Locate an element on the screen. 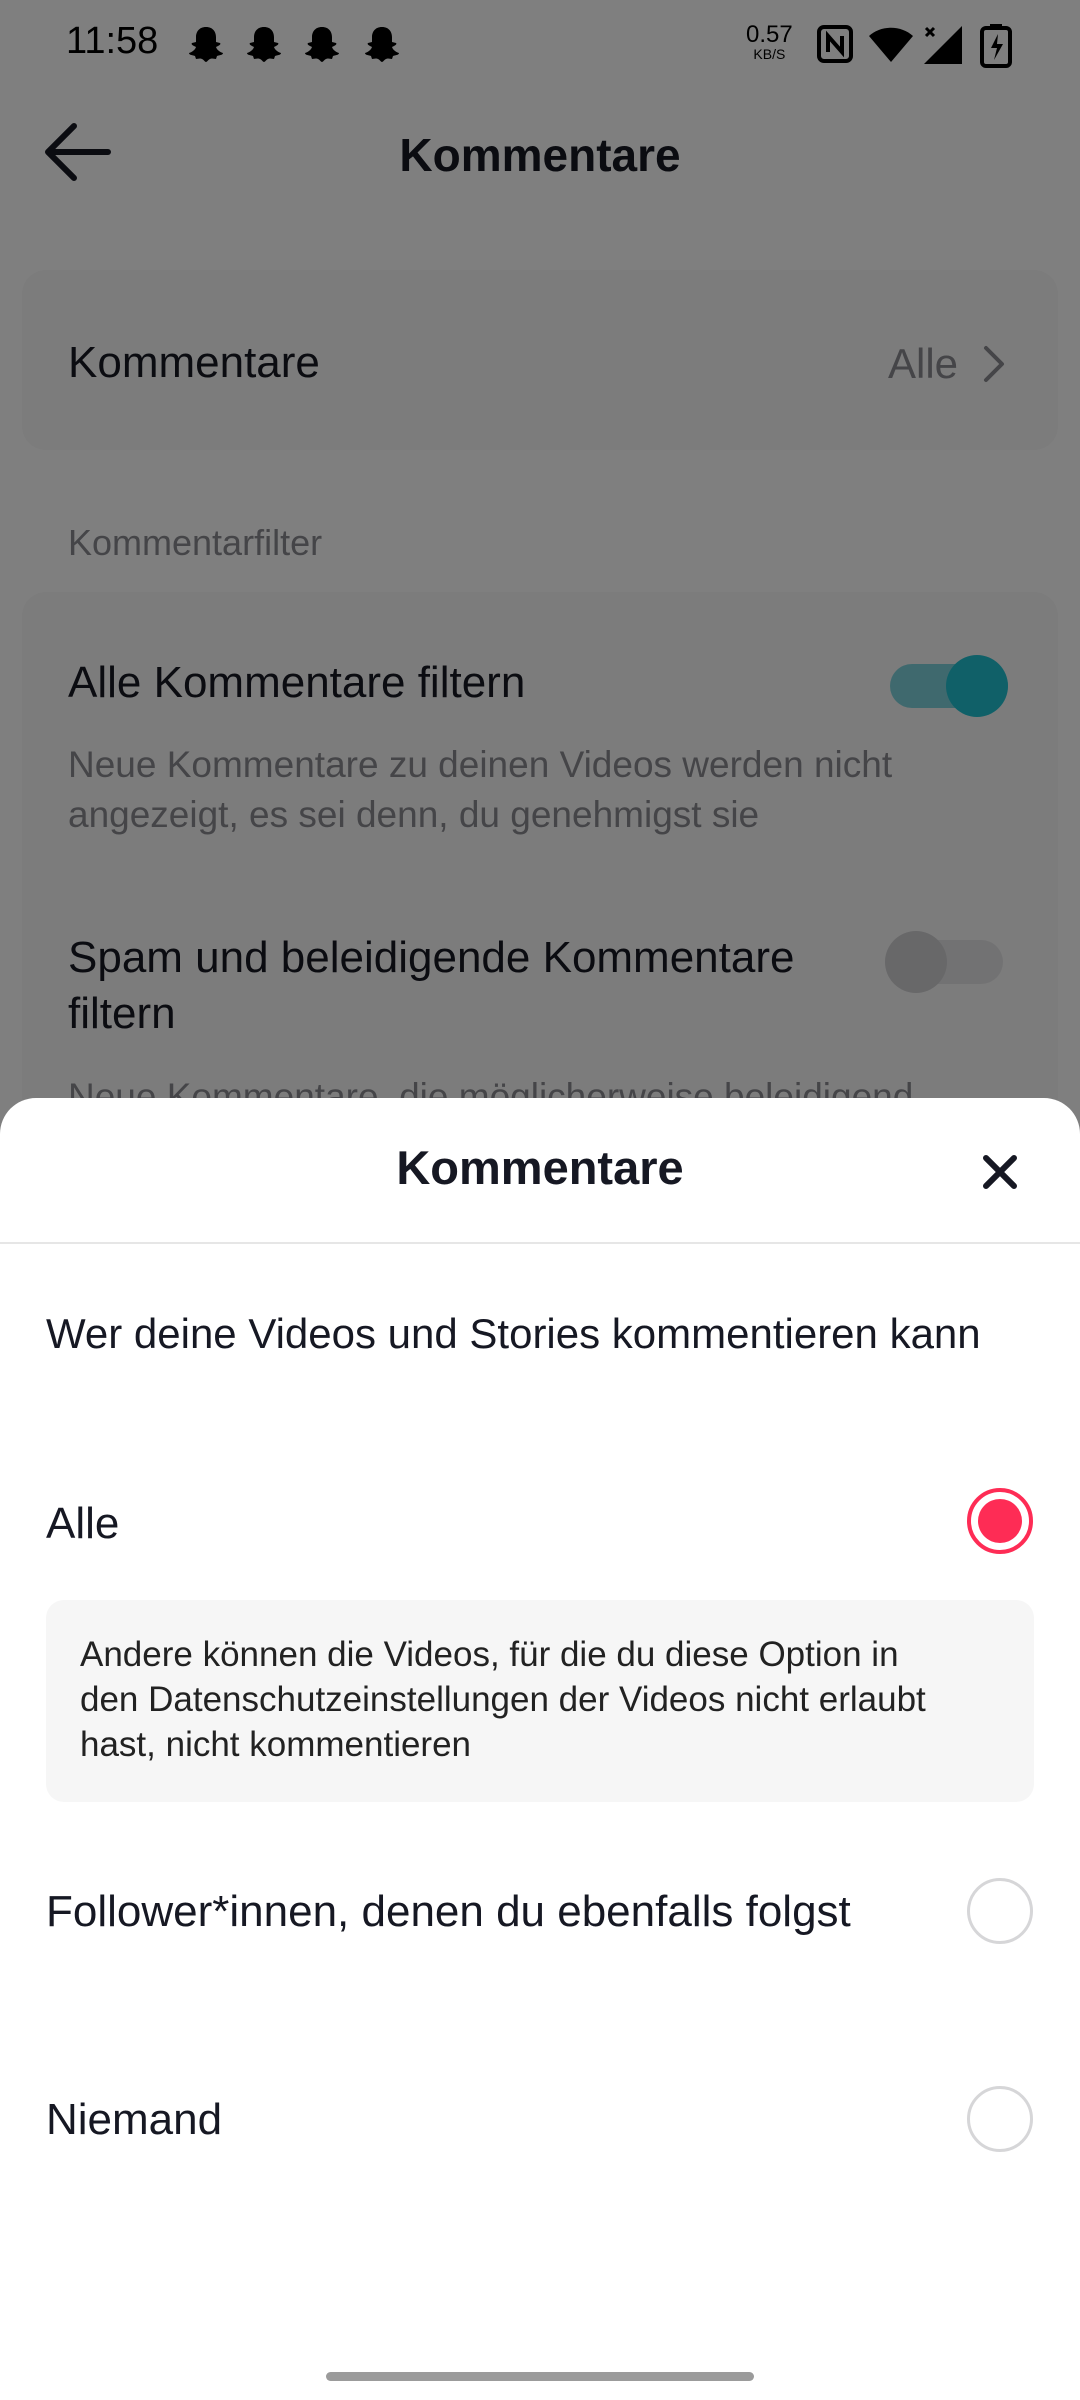 The height and width of the screenshot is (2400, 1080). home-indicator is located at coordinates (540, 2376).